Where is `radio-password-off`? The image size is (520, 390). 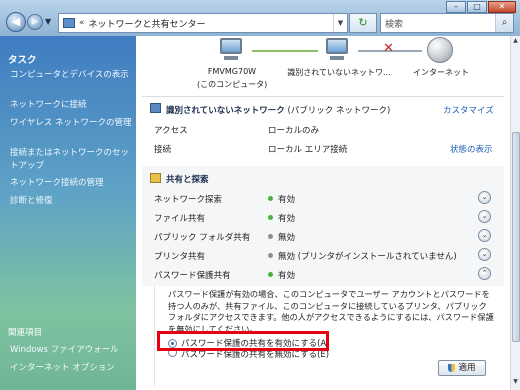 radio-password-off is located at coordinates (172, 354).